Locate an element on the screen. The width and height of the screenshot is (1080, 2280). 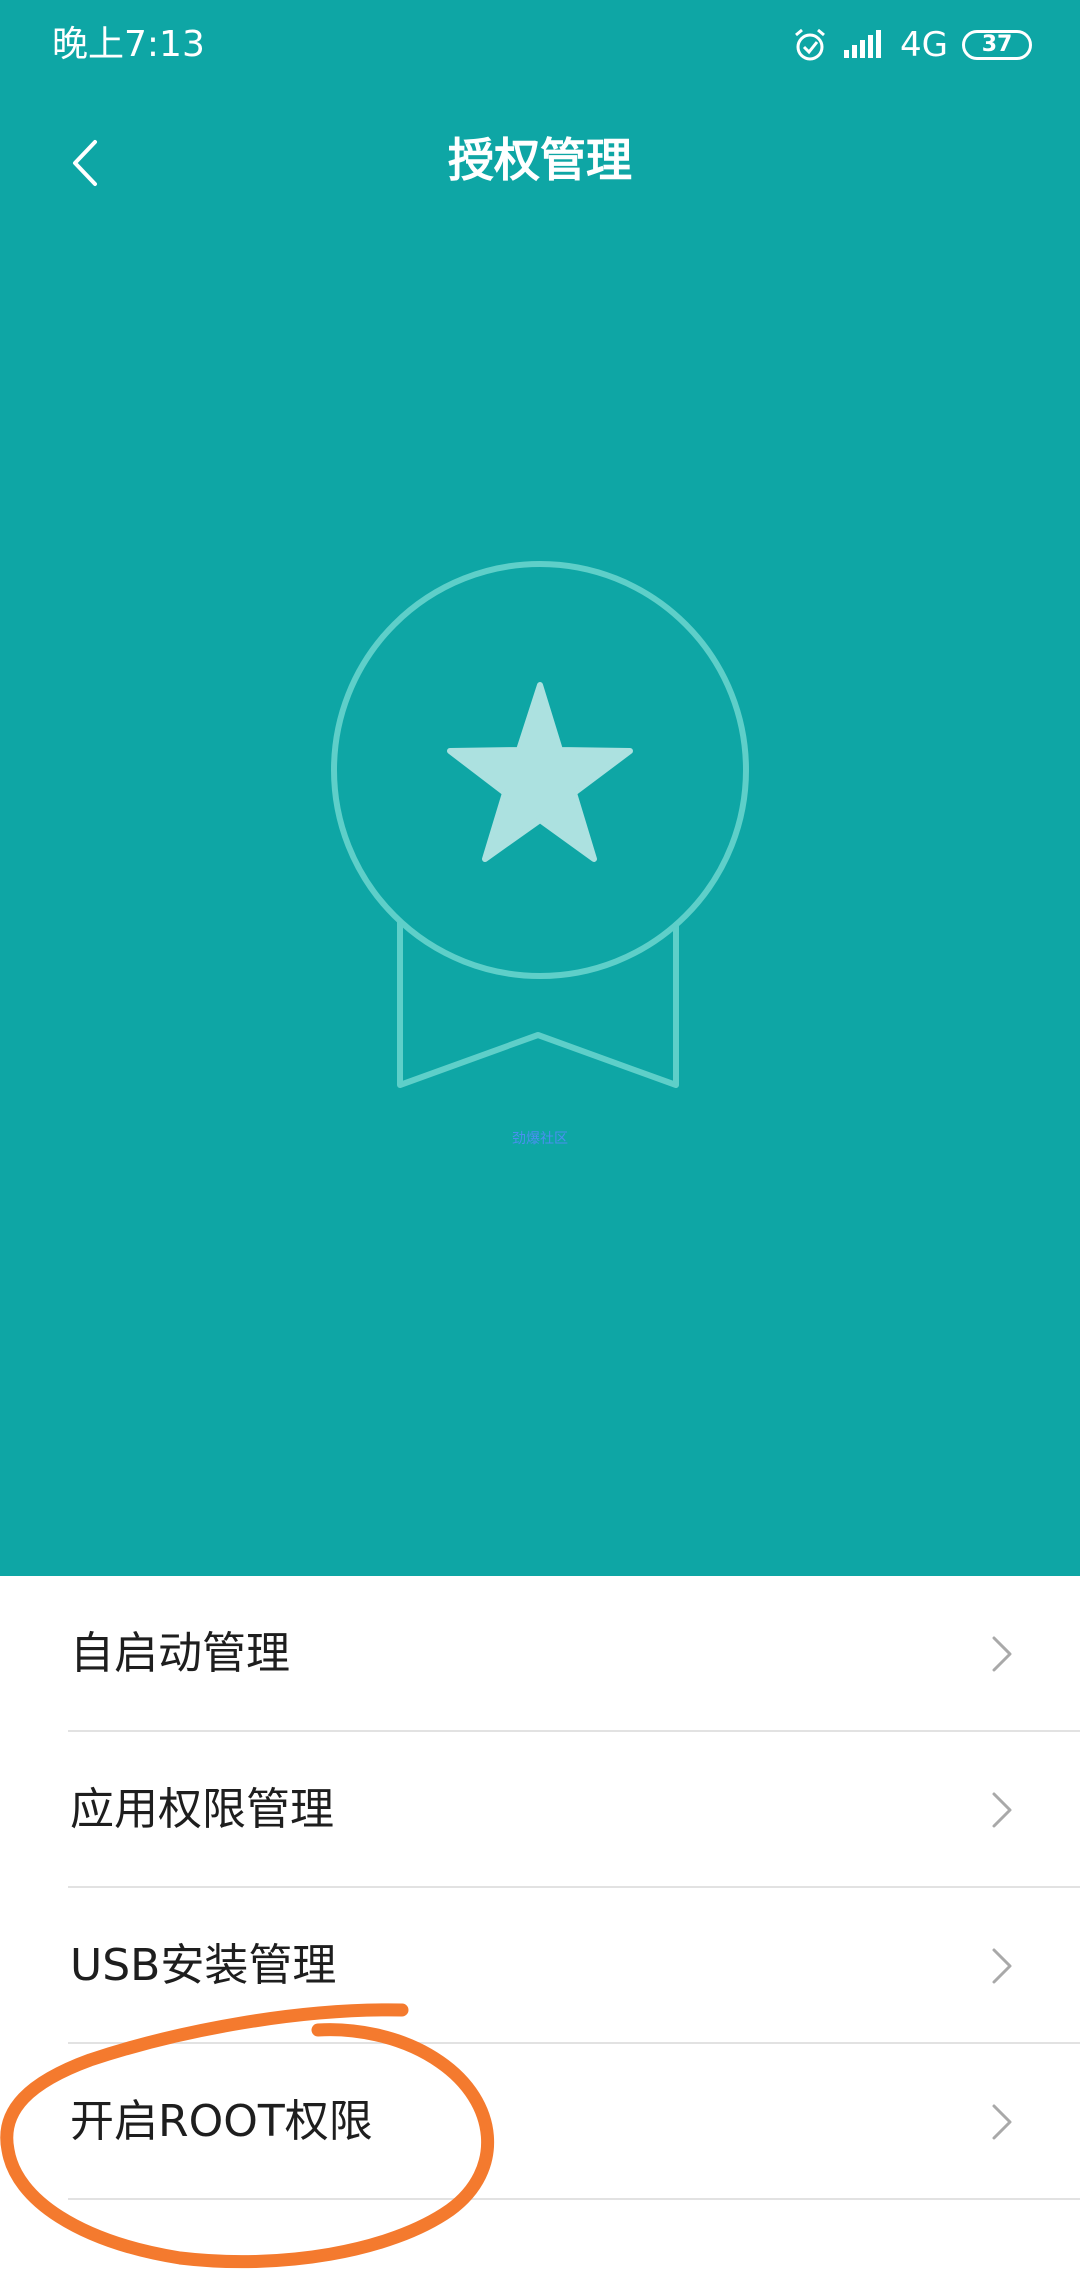
menu-item-autostart: 自启动管理 is located at coordinates (540, 1654).